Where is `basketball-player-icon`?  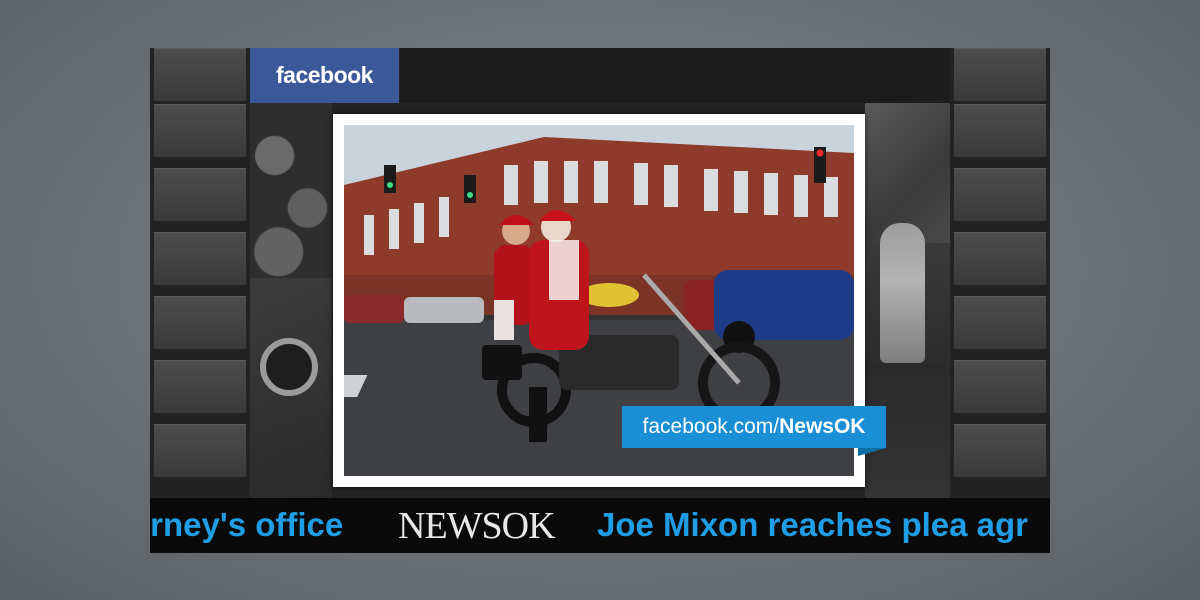 basketball-player-icon is located at coordinates (902, 293).